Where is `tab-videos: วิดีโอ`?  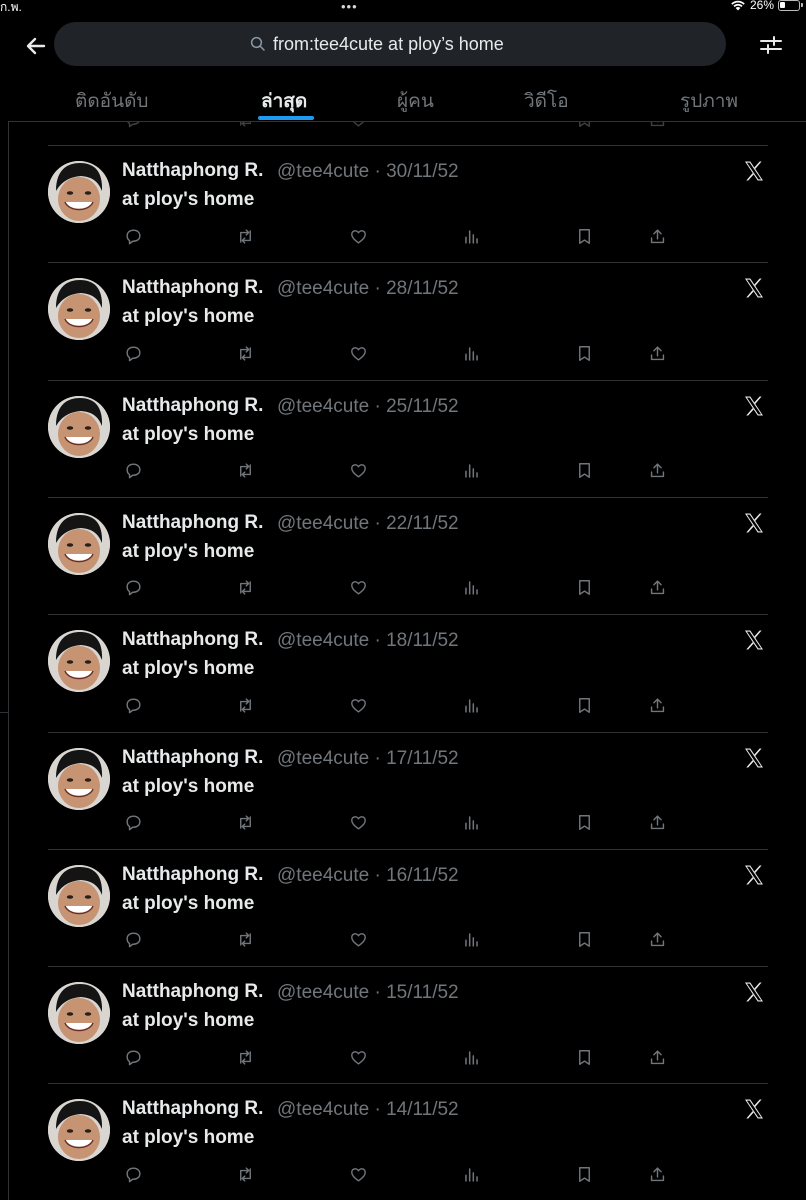 tab-videos: วิดีโอ is located at coordinates (546, 101).